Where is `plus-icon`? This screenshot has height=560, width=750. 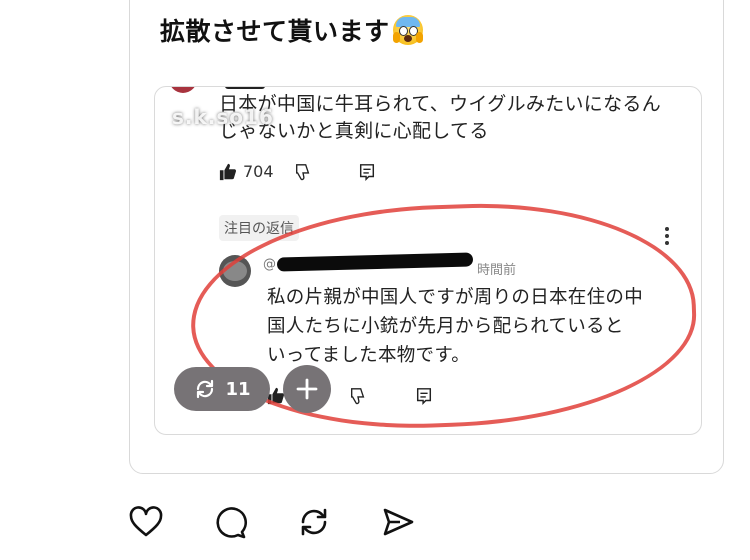
plus-icon is located at coordinates (307, 389).